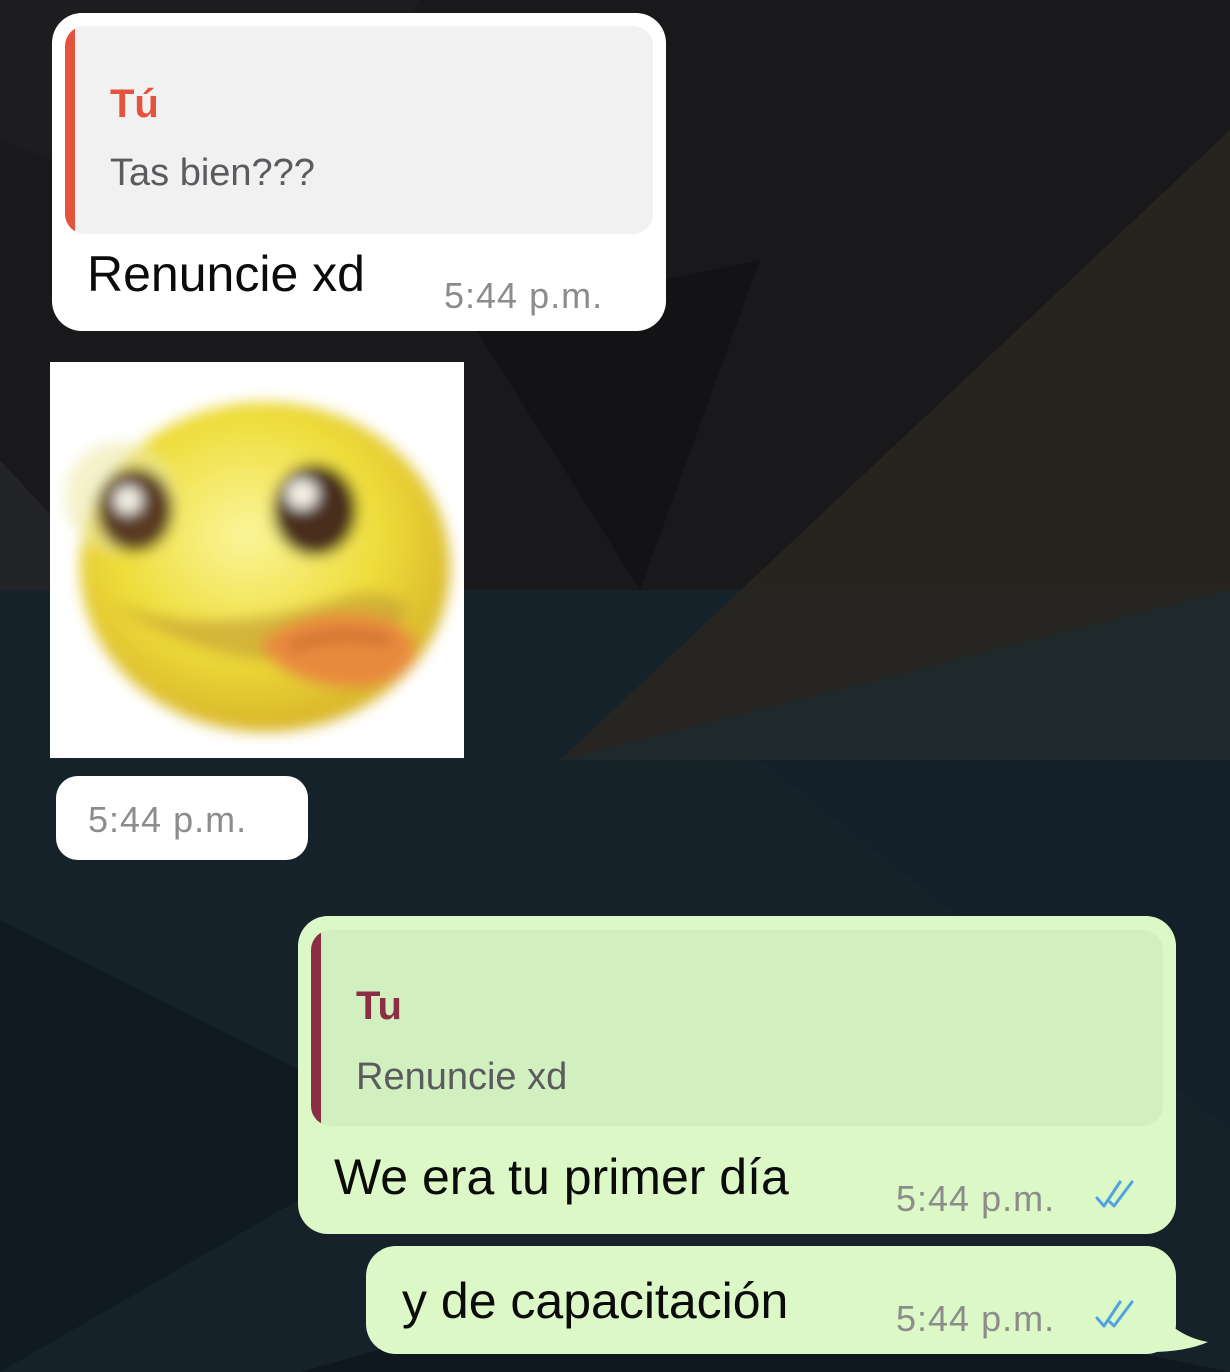  I want to click on quoted-message: Tú Tas bien???, so click(359, 130).